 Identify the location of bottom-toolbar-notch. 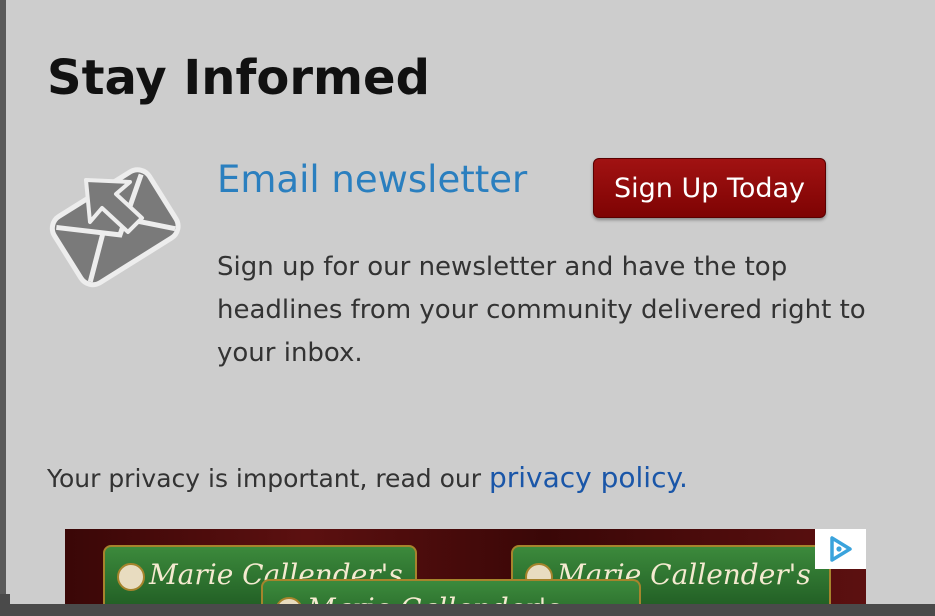
(5, 605).